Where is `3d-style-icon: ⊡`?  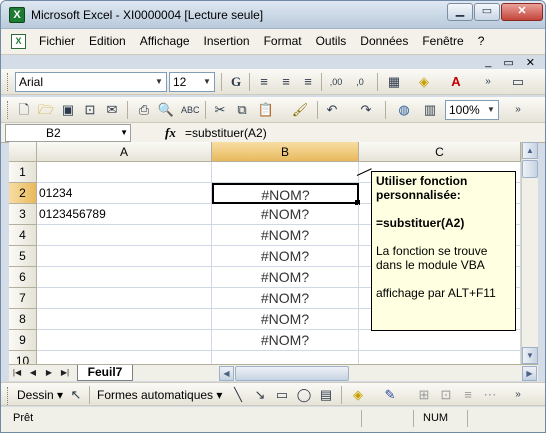 3d-style-icon: ⊡ is located at coordinates (446, 395).